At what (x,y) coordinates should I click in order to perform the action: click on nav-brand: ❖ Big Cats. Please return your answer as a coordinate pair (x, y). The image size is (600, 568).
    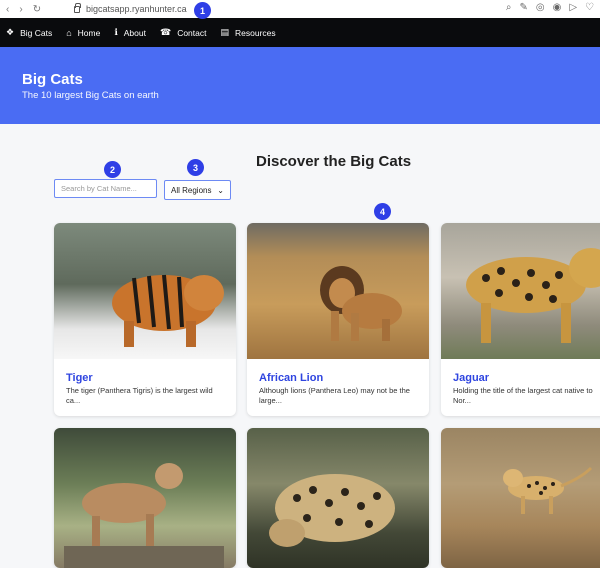
    Looking at the image, I should click on (29, 32).